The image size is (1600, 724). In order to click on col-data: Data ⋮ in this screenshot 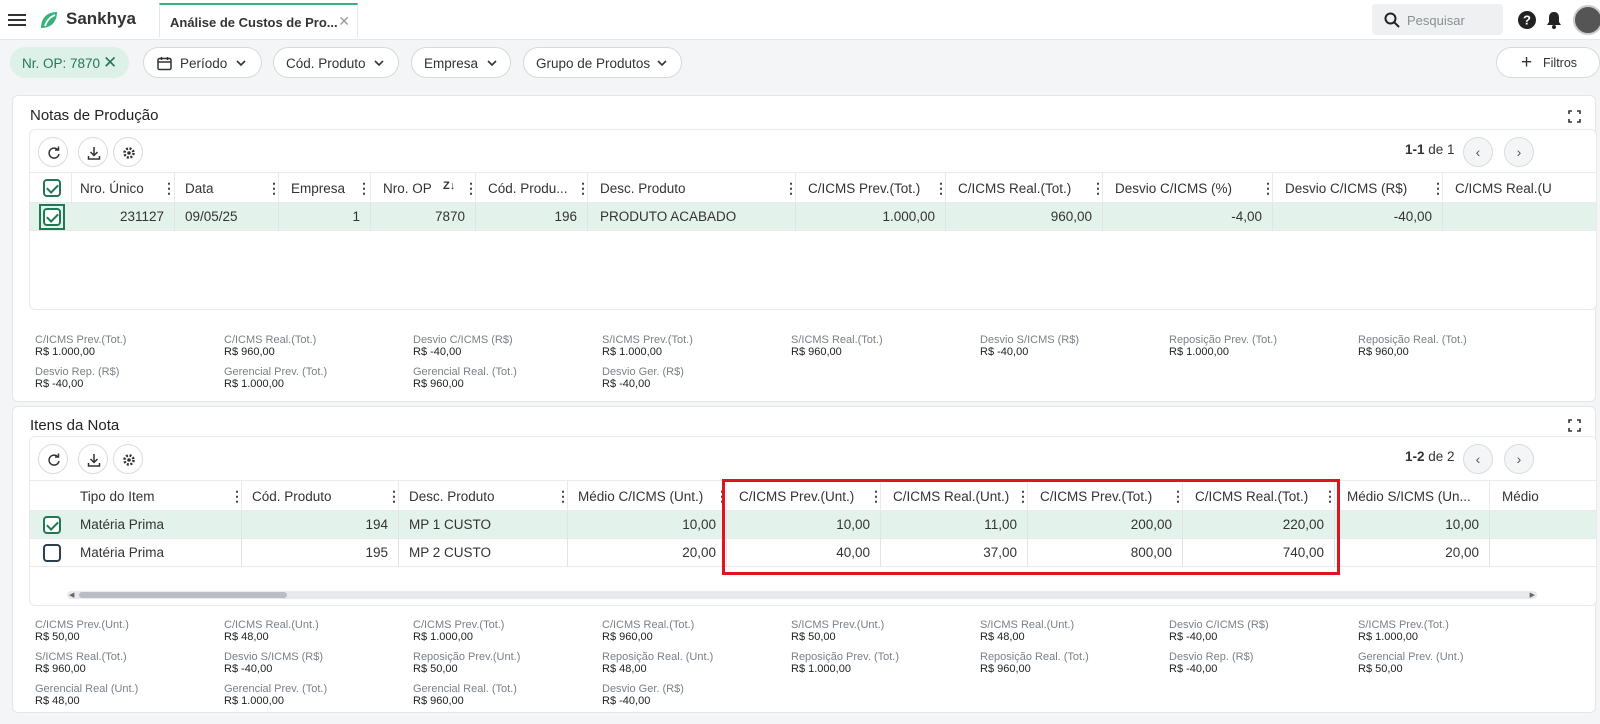, I will do `click(227, 188)`.